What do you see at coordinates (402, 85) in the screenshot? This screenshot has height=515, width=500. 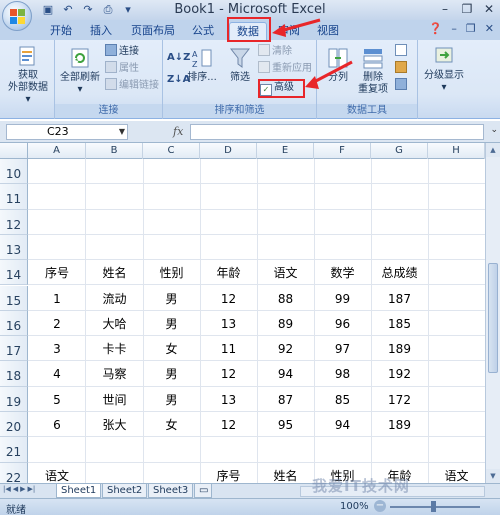 I see `what-if-button` at bounding box center [402, 85].